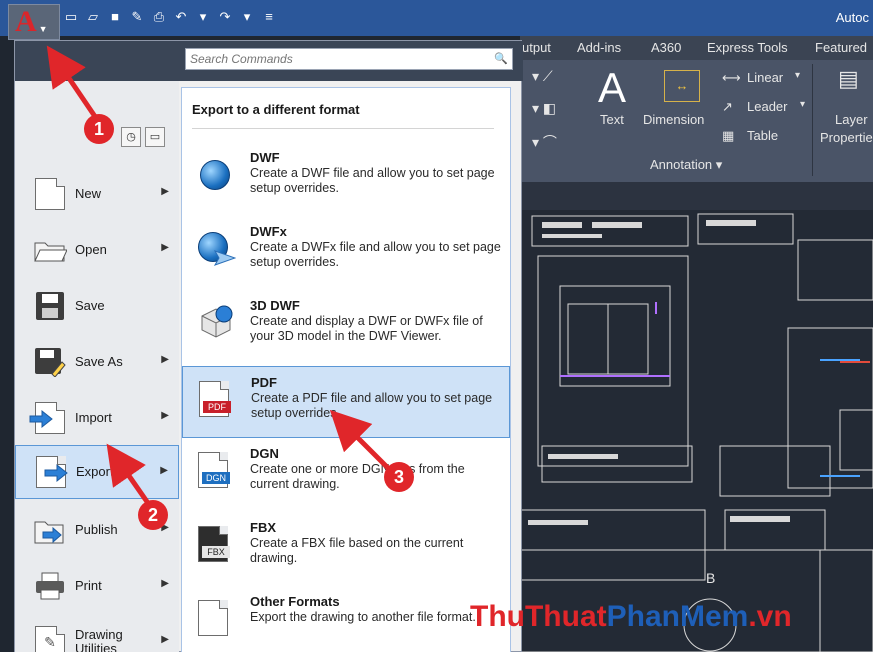 The width and height of the screenshot is (873, 652). Describe the element at coordinates (269, 17) in the screenshot. I see `customize-qat-icon: ≡` at that location.